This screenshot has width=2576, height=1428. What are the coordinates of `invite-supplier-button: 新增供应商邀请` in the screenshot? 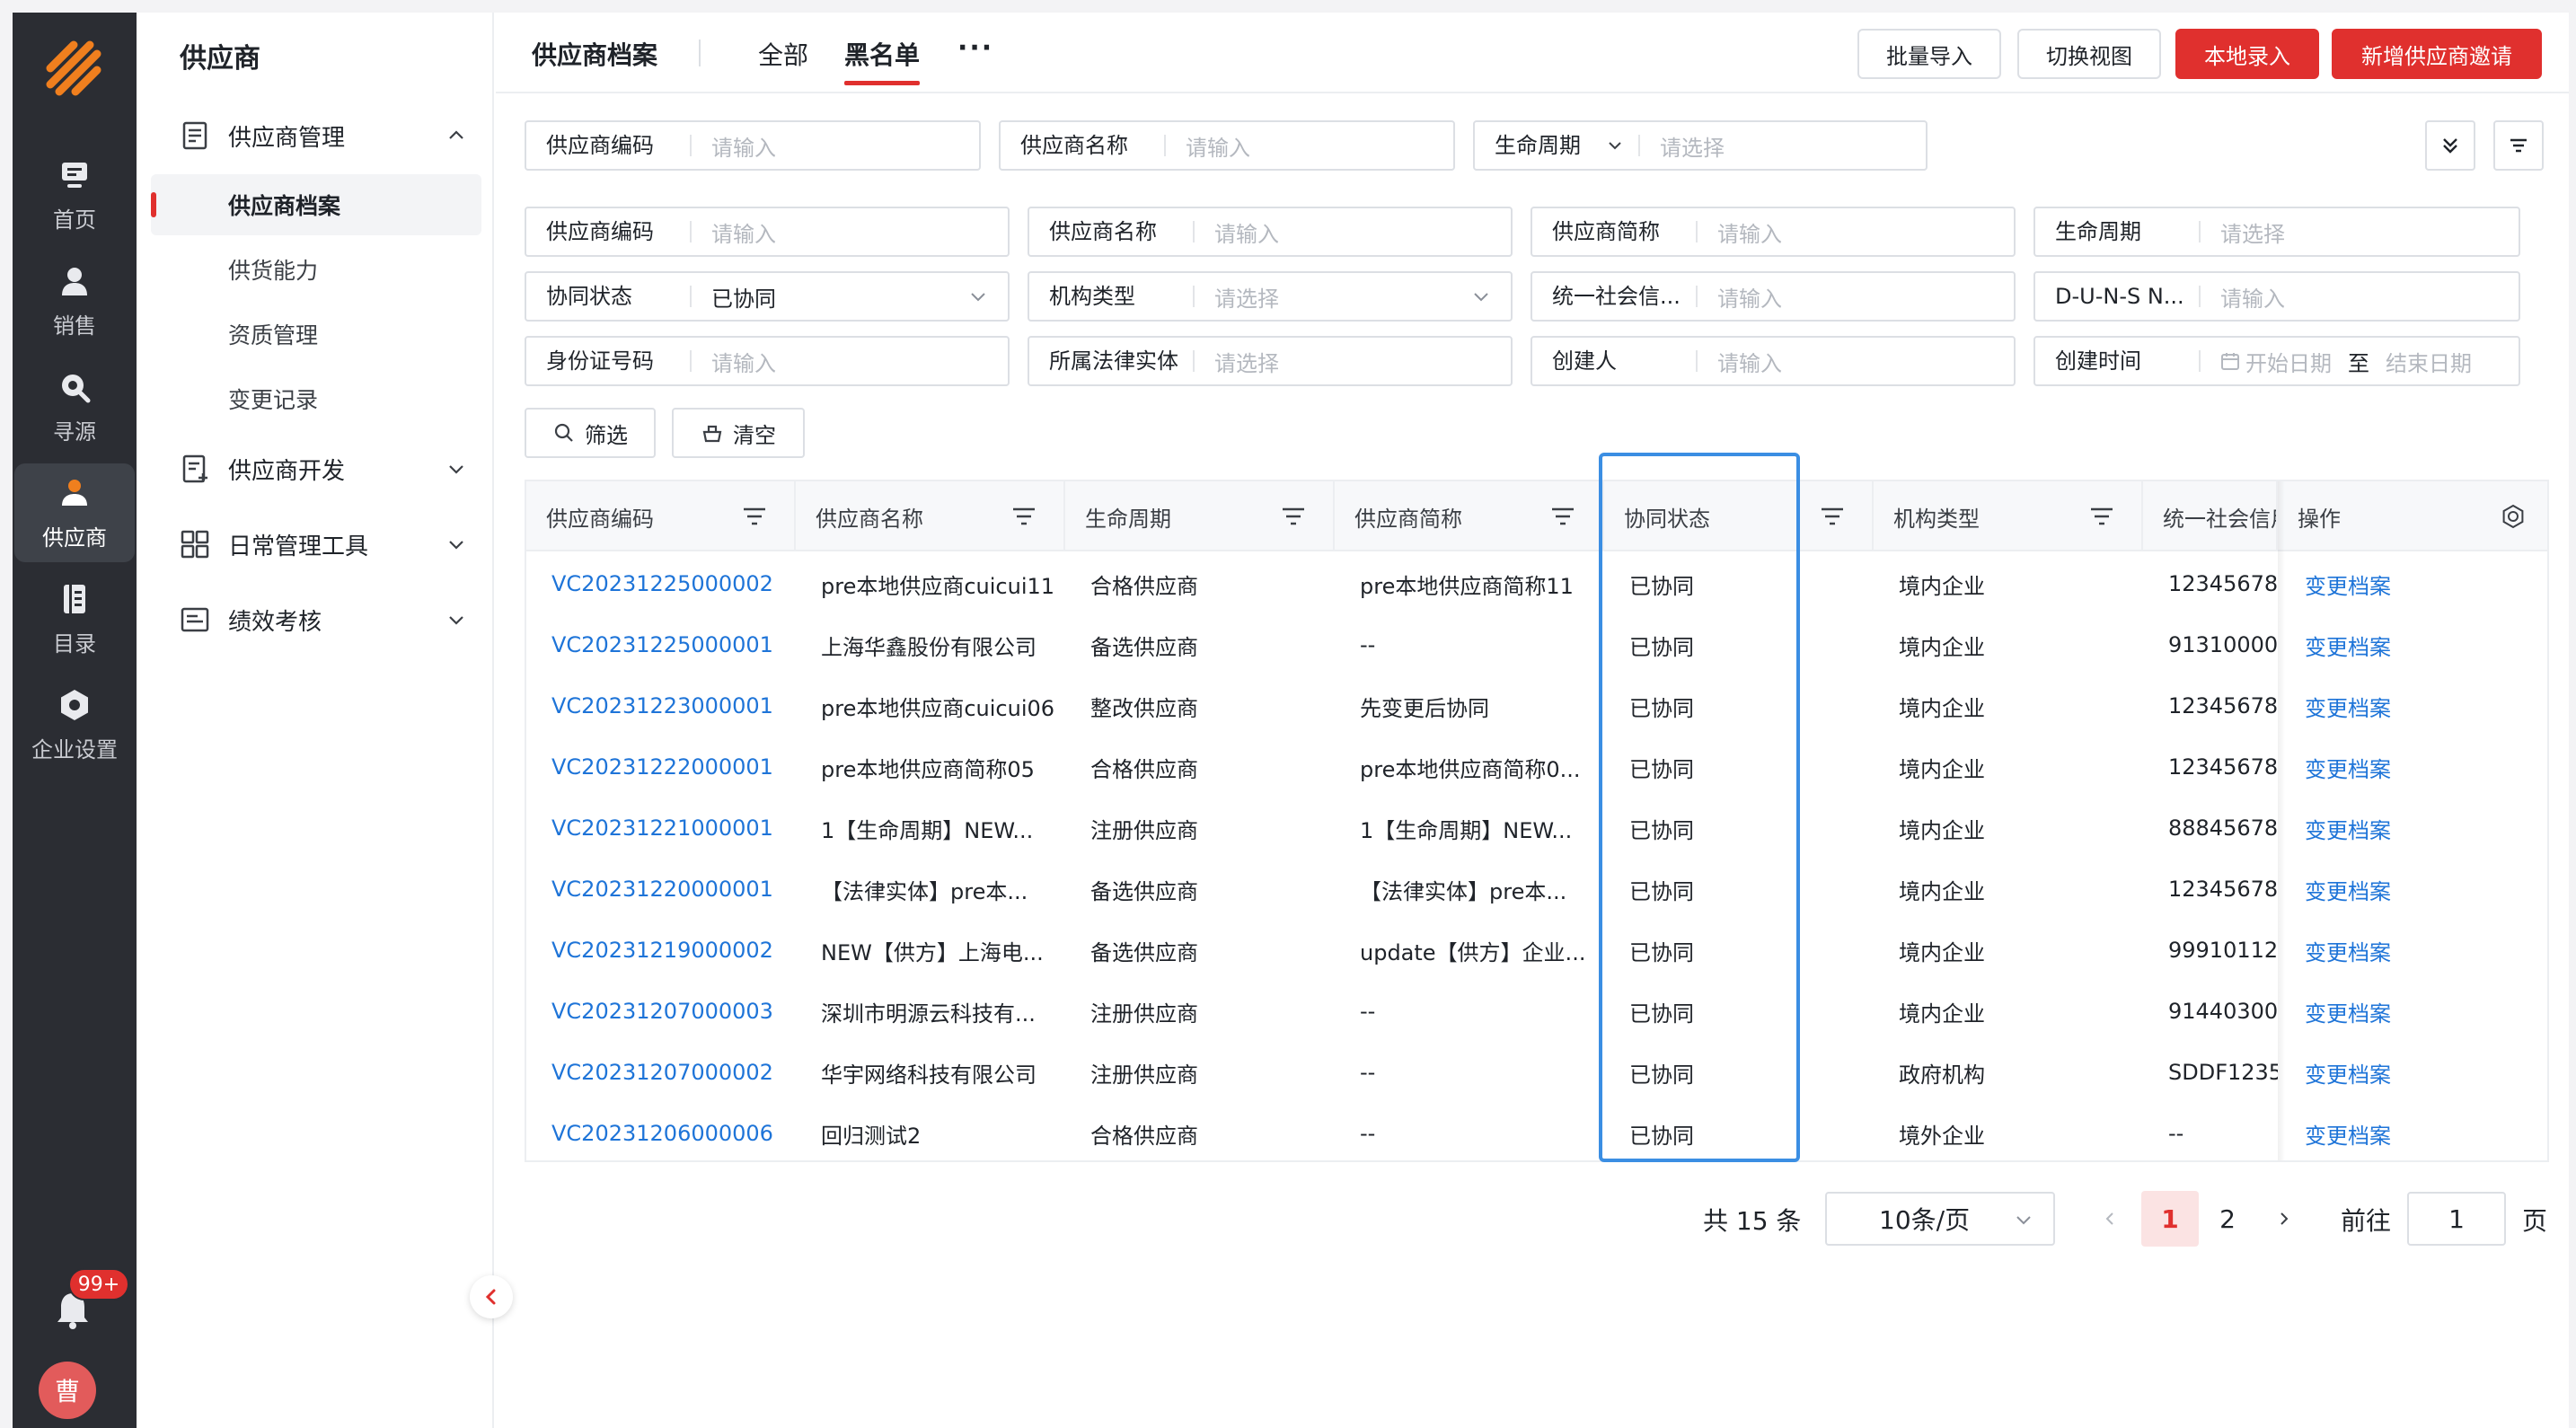 It's located at (2437, 54).